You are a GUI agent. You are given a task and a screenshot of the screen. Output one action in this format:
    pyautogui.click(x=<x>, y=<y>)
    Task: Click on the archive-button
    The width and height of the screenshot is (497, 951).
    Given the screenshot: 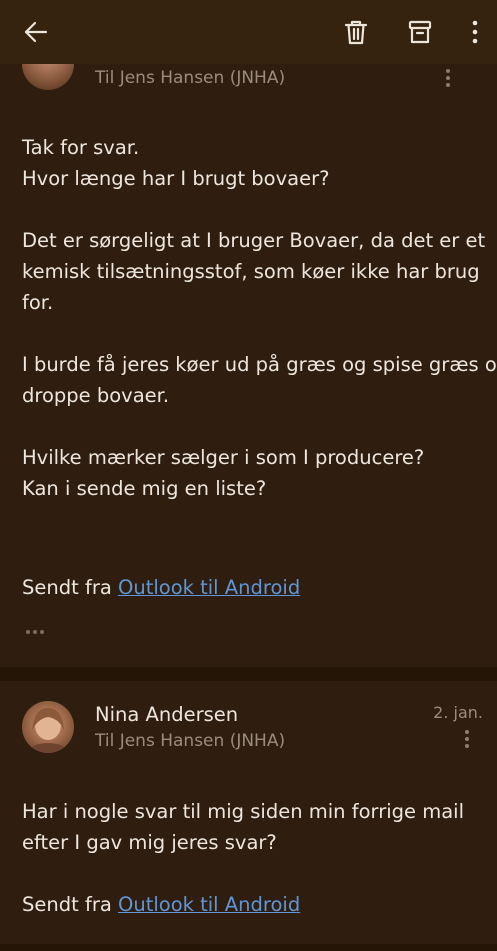 What is the action you would take?
    pyautogui.click(x=420, y=32)
    